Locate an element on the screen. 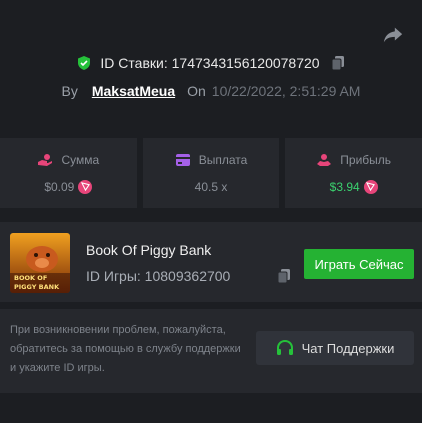  bet-date: 10/22/2022, 2:51:29 AM is located at coordinates (286, 91).